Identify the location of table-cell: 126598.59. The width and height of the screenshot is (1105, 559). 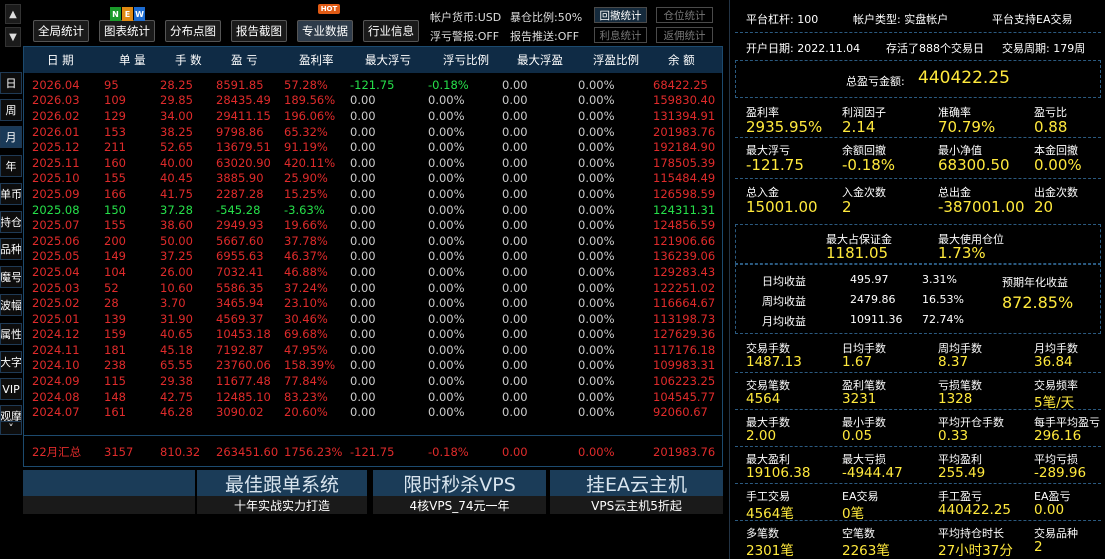
(684, 193).